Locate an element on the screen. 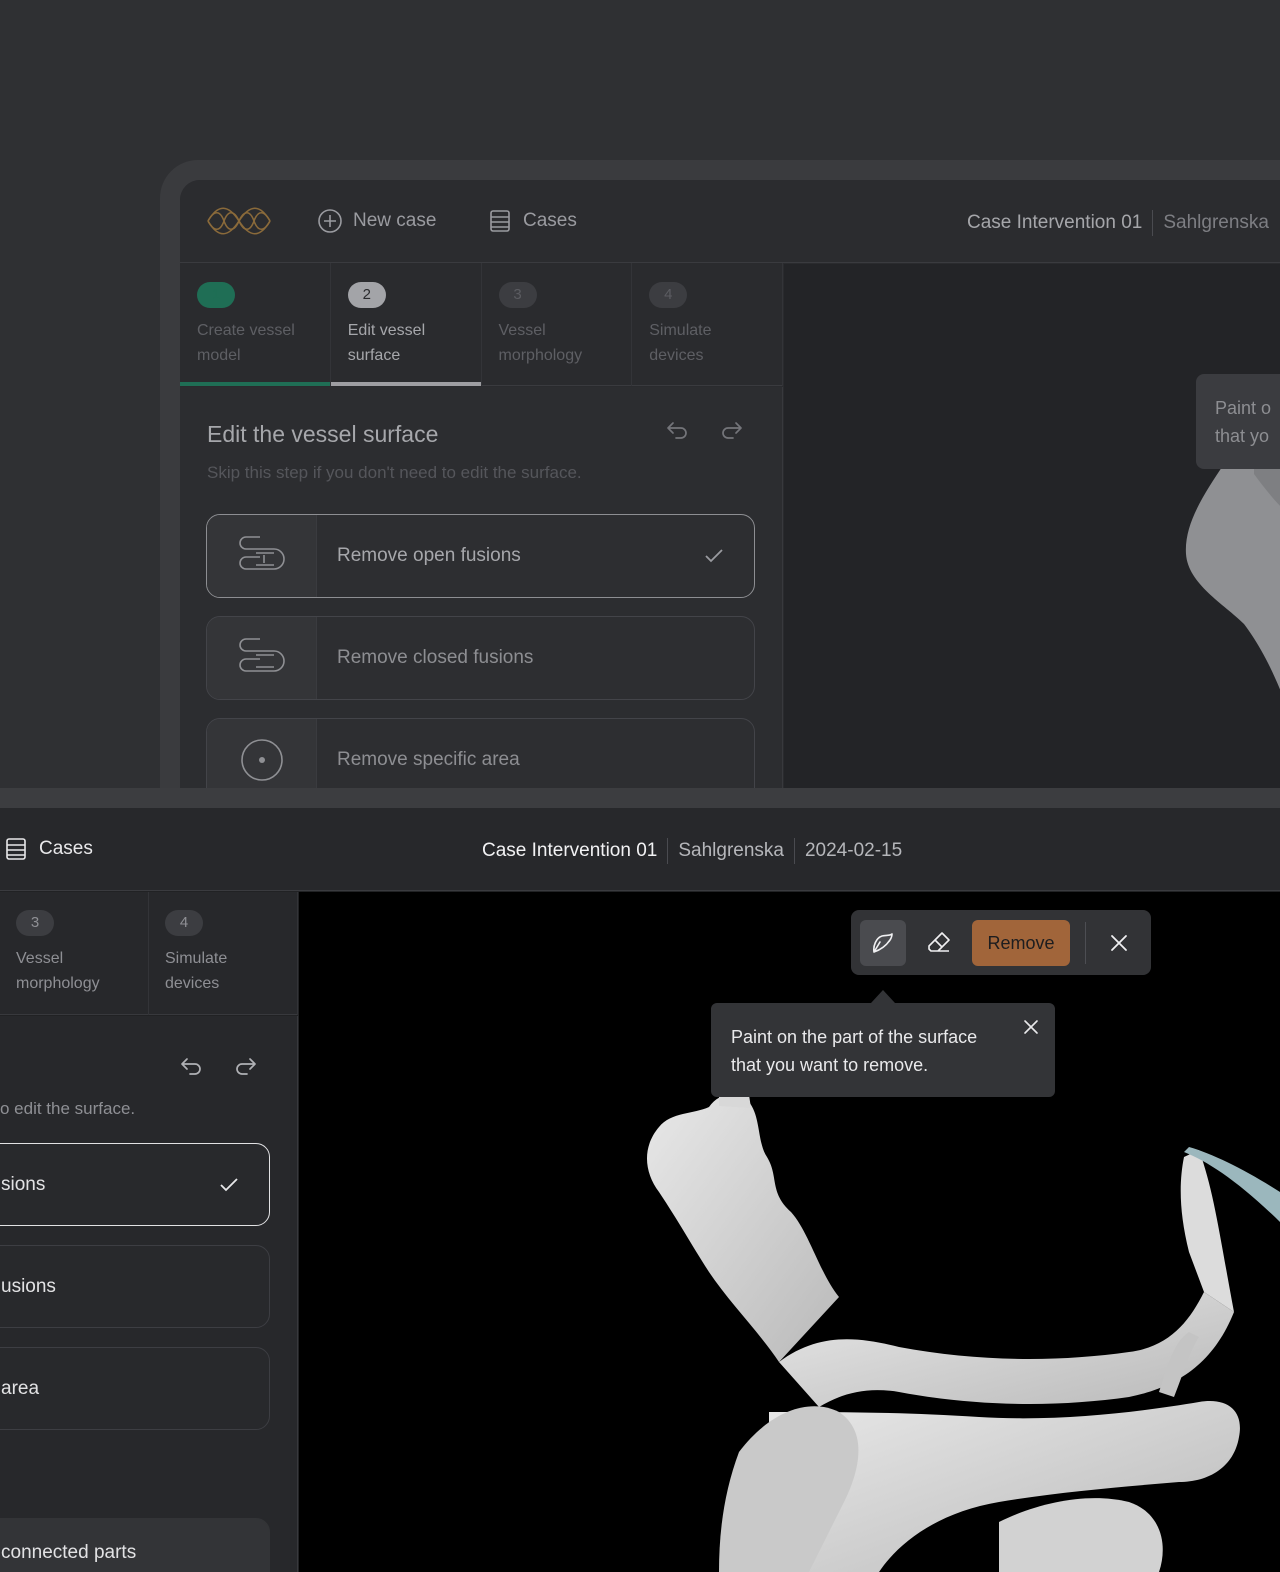  option-remove-closed-fusions: Remove closed fusions is located at coordinates (480, 658).